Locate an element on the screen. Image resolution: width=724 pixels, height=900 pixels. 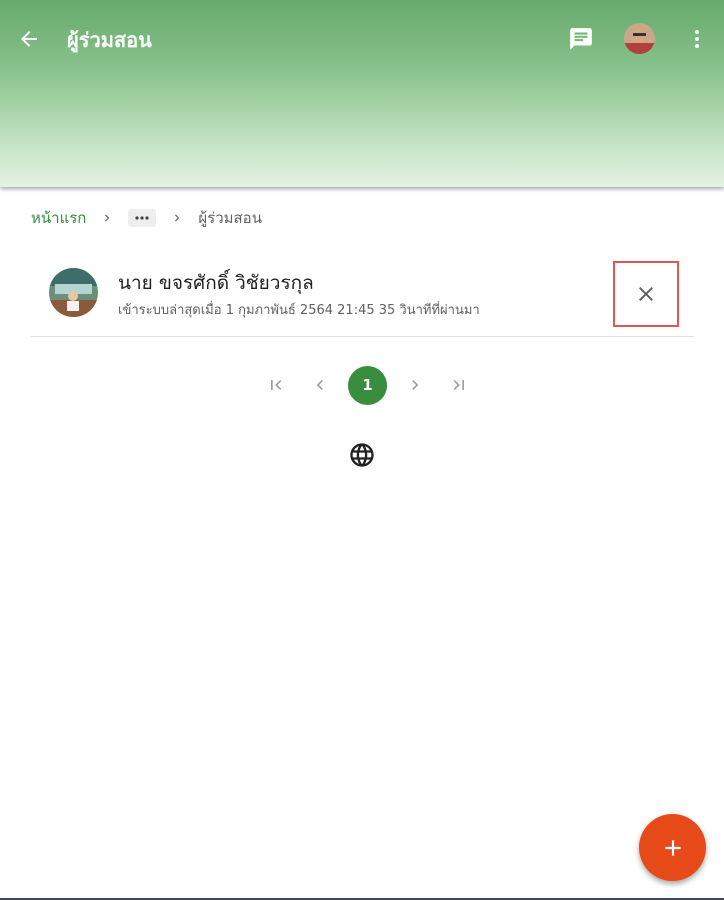
chat-button is located at coordinates (581, 39).